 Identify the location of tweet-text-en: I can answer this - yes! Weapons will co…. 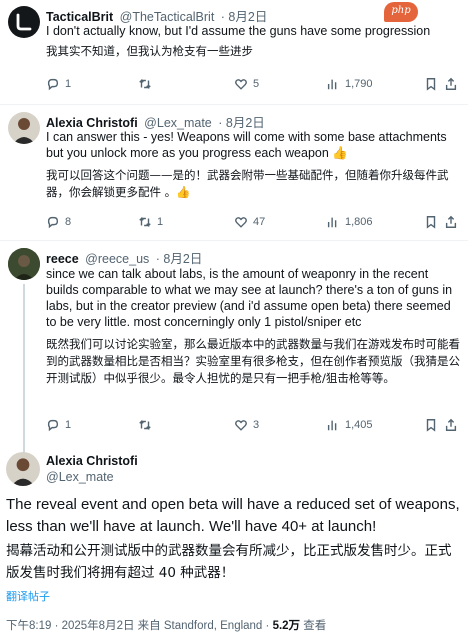
(246, 145).